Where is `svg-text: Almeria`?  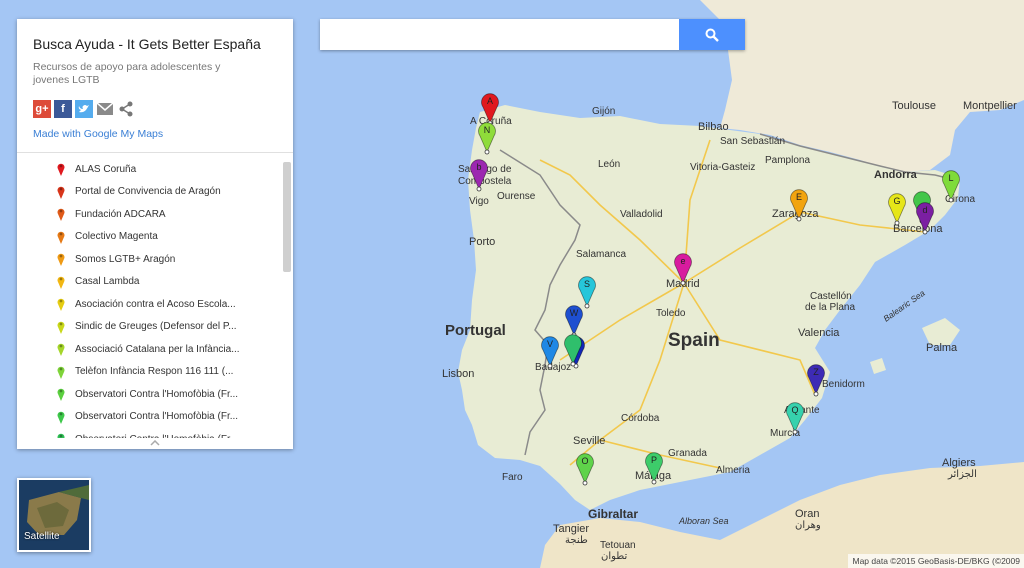 svg-text: Almeria is located at coordinates (733, 470).